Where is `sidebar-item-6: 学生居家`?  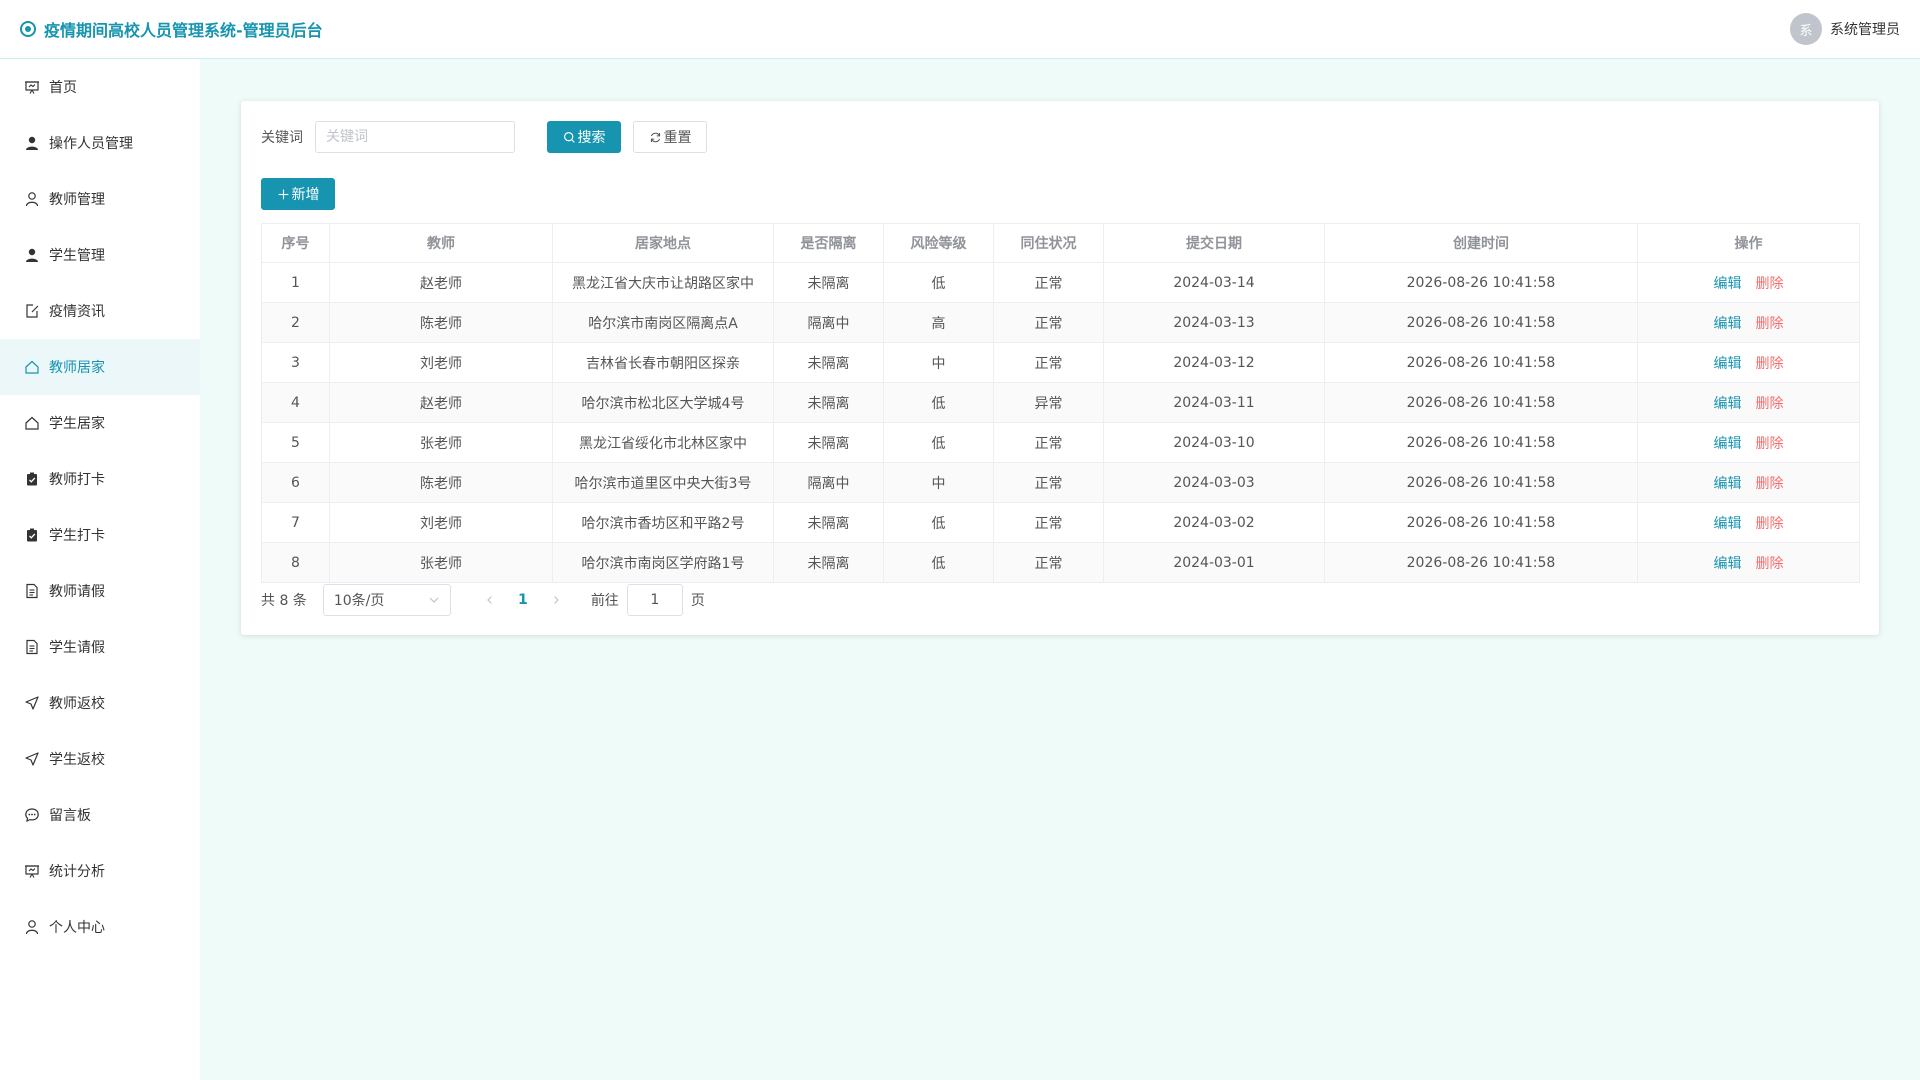 sidebar-item-6: 学生居家 is located at coordinates (100, 423).